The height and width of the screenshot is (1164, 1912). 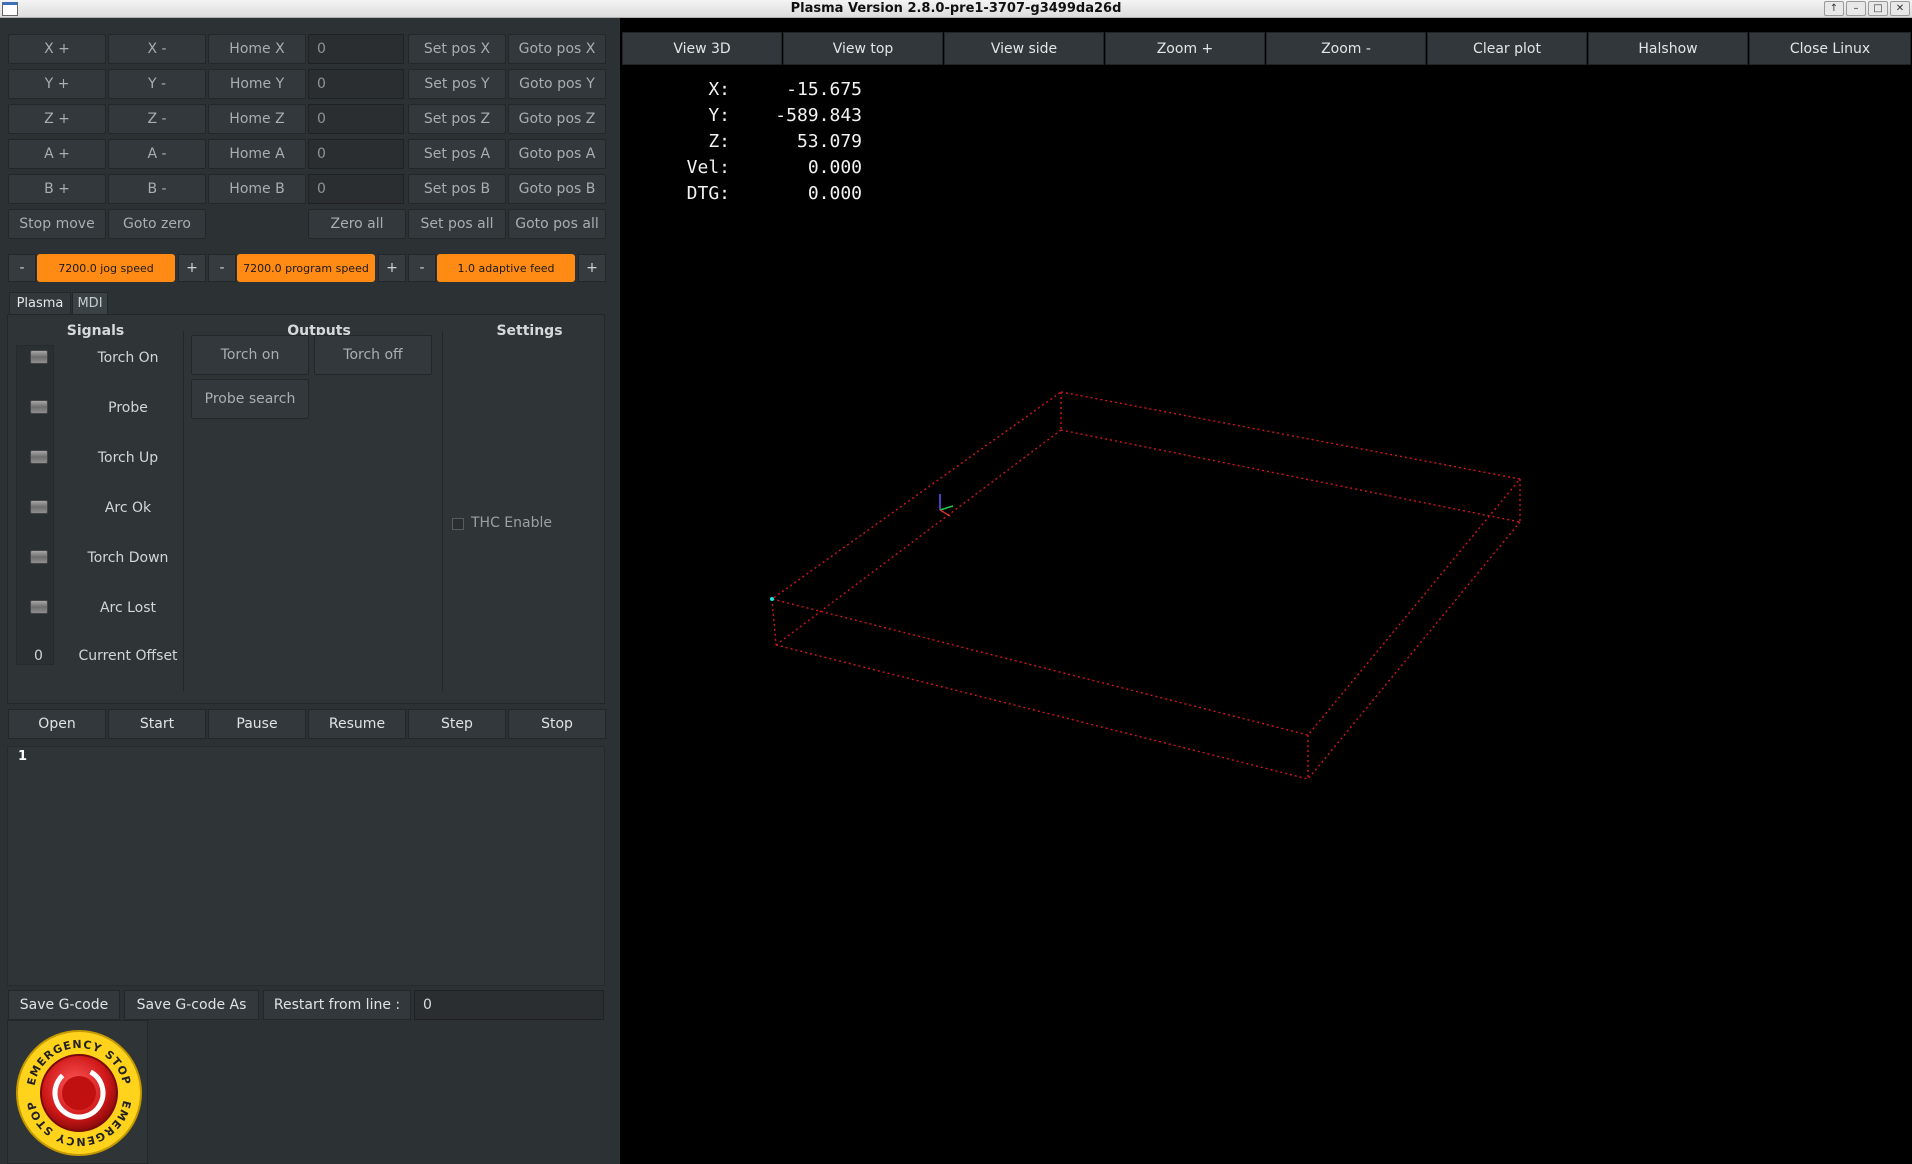 What do you see at coordinates (457, 724) in the screenshot?
I see `step-button: Step` at bounding box center [457, 724].